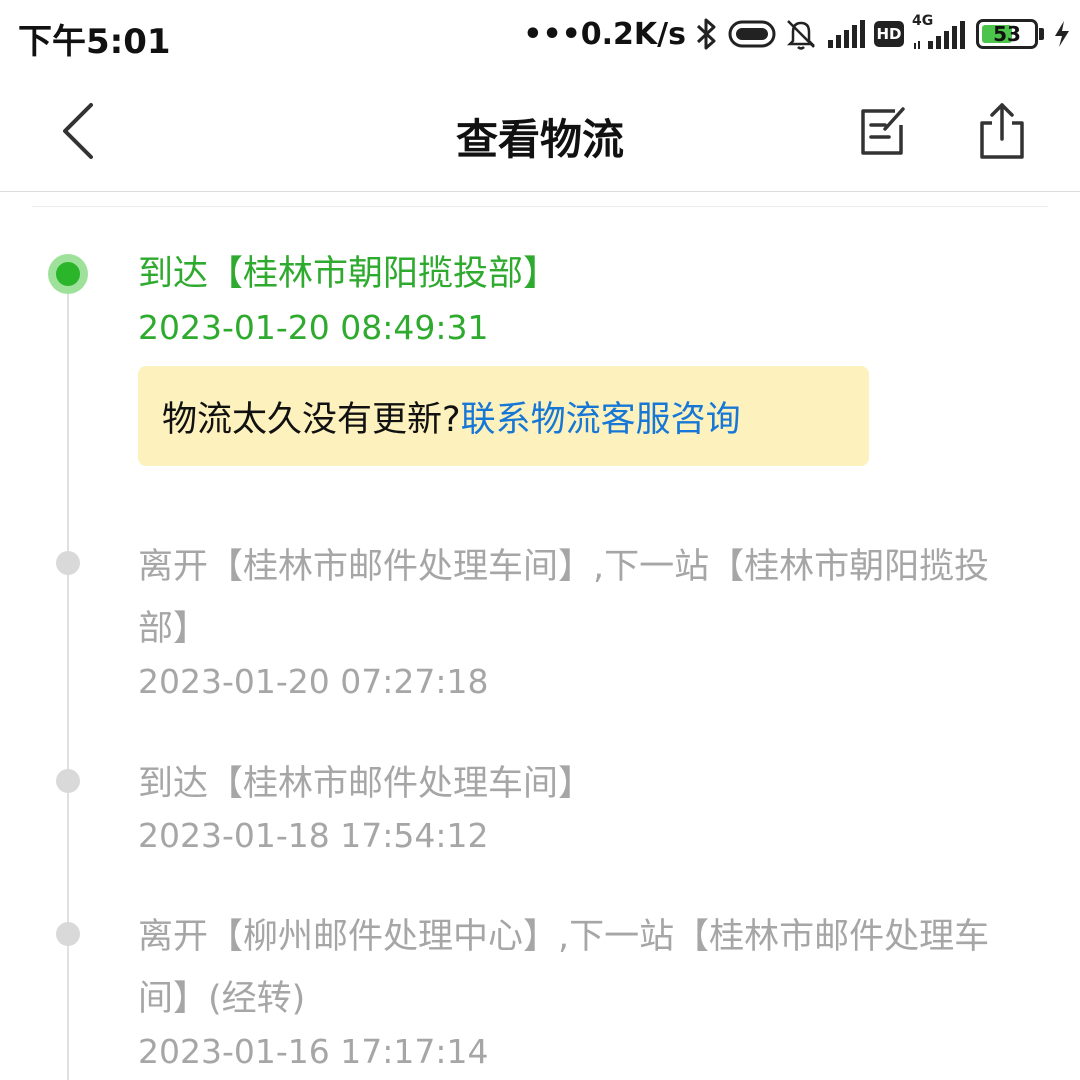 The image size is (1080, 1080). What do you see at coordinates (313, 327) in the screenshot?
I see `event-time: 2023-01-20 08:49:31` at bounding box center [313, 327].